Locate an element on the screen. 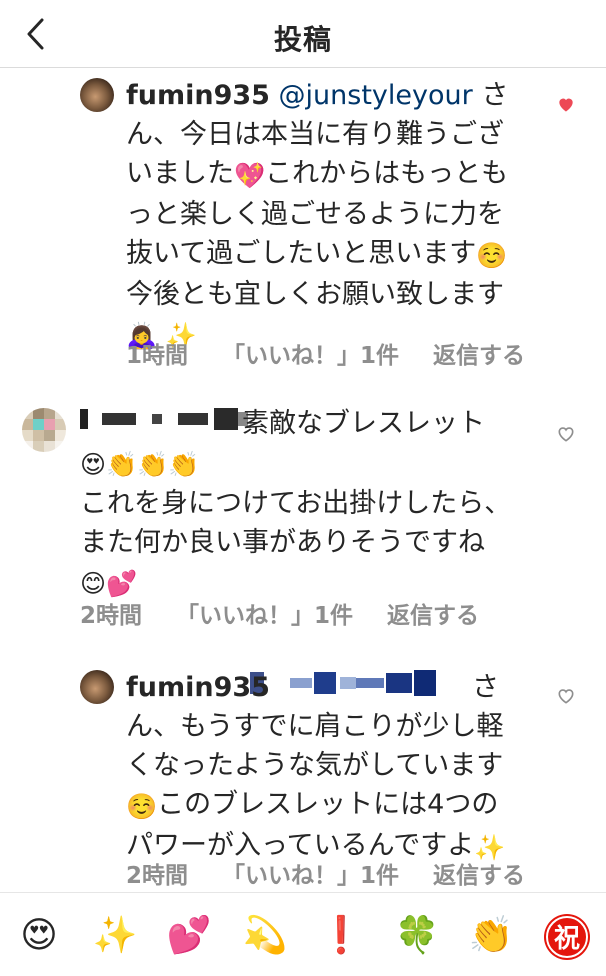 This screenshot has height=976, width=606. comment-meta: 1時間 「いいね！」1件 返信する is located at coordinates (342, 353).